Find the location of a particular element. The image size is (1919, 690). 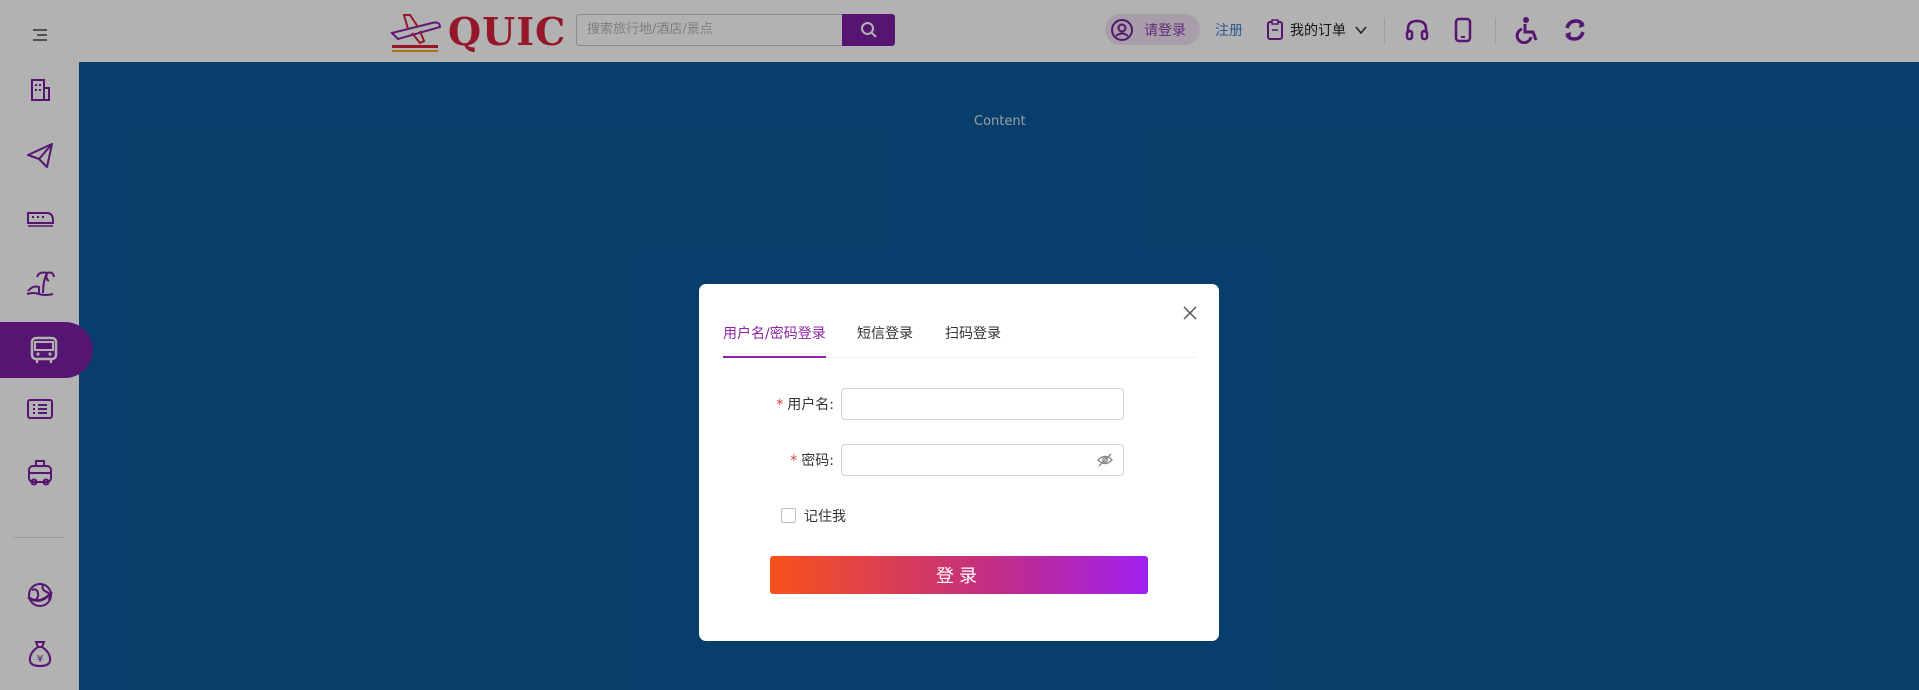

username-field is located at coordinates (982, 404).